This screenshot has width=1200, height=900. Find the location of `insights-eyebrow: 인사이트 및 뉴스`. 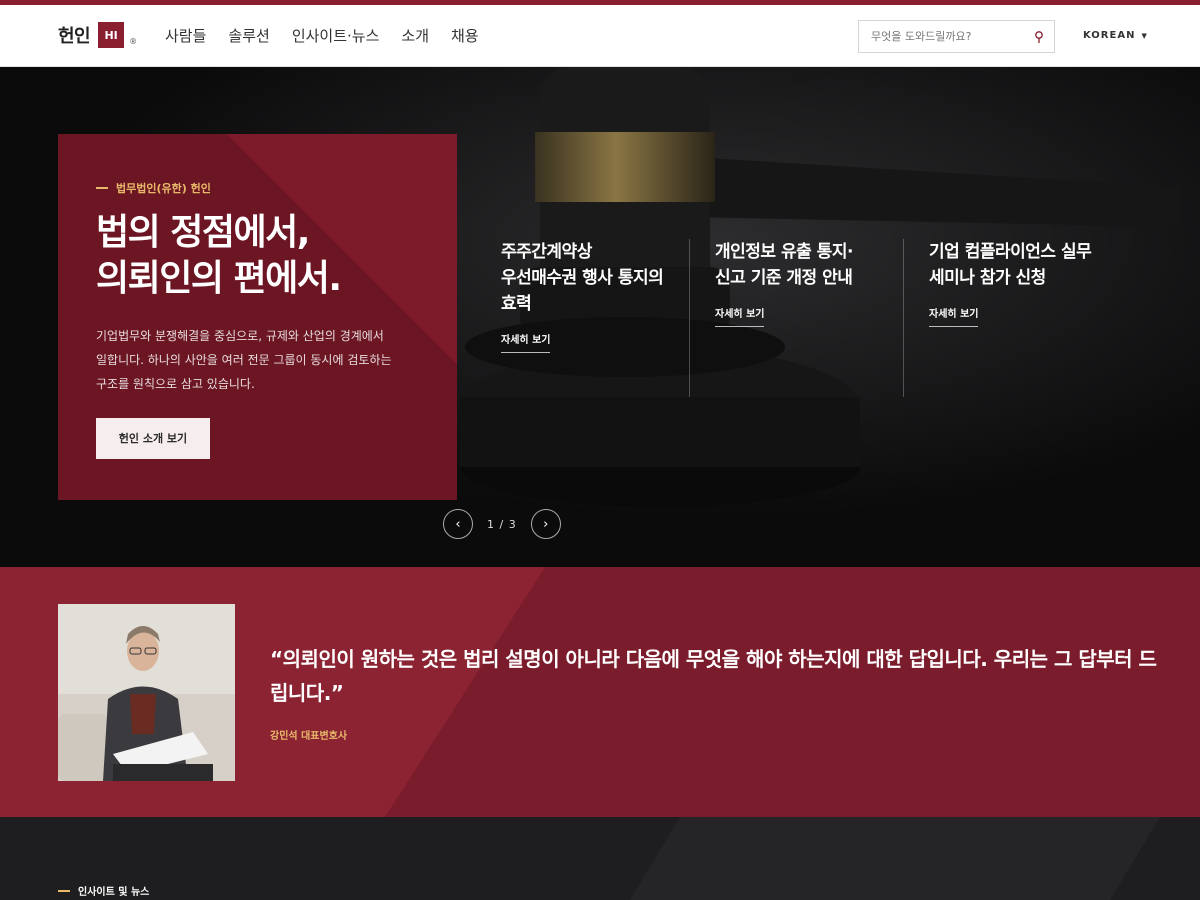

insights-eyebrow: 인사이트 및 뉴스 is located at coordinates (103, 890).